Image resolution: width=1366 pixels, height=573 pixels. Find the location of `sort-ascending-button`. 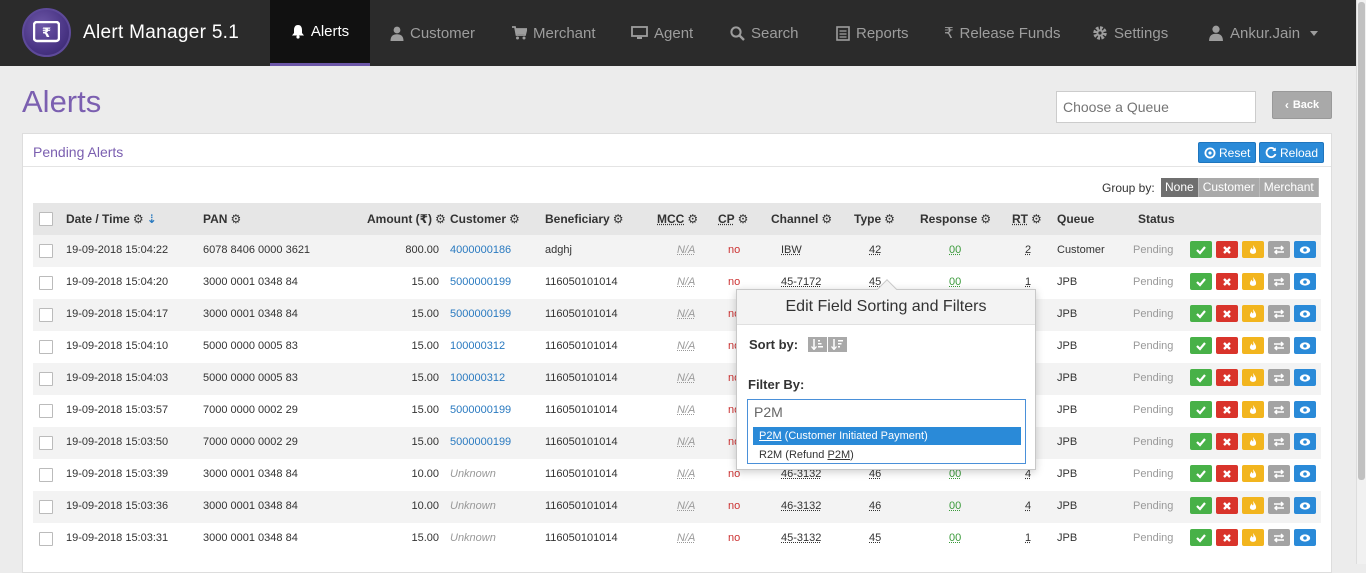

sort-ascending-button is located at coordinates (818, 344).